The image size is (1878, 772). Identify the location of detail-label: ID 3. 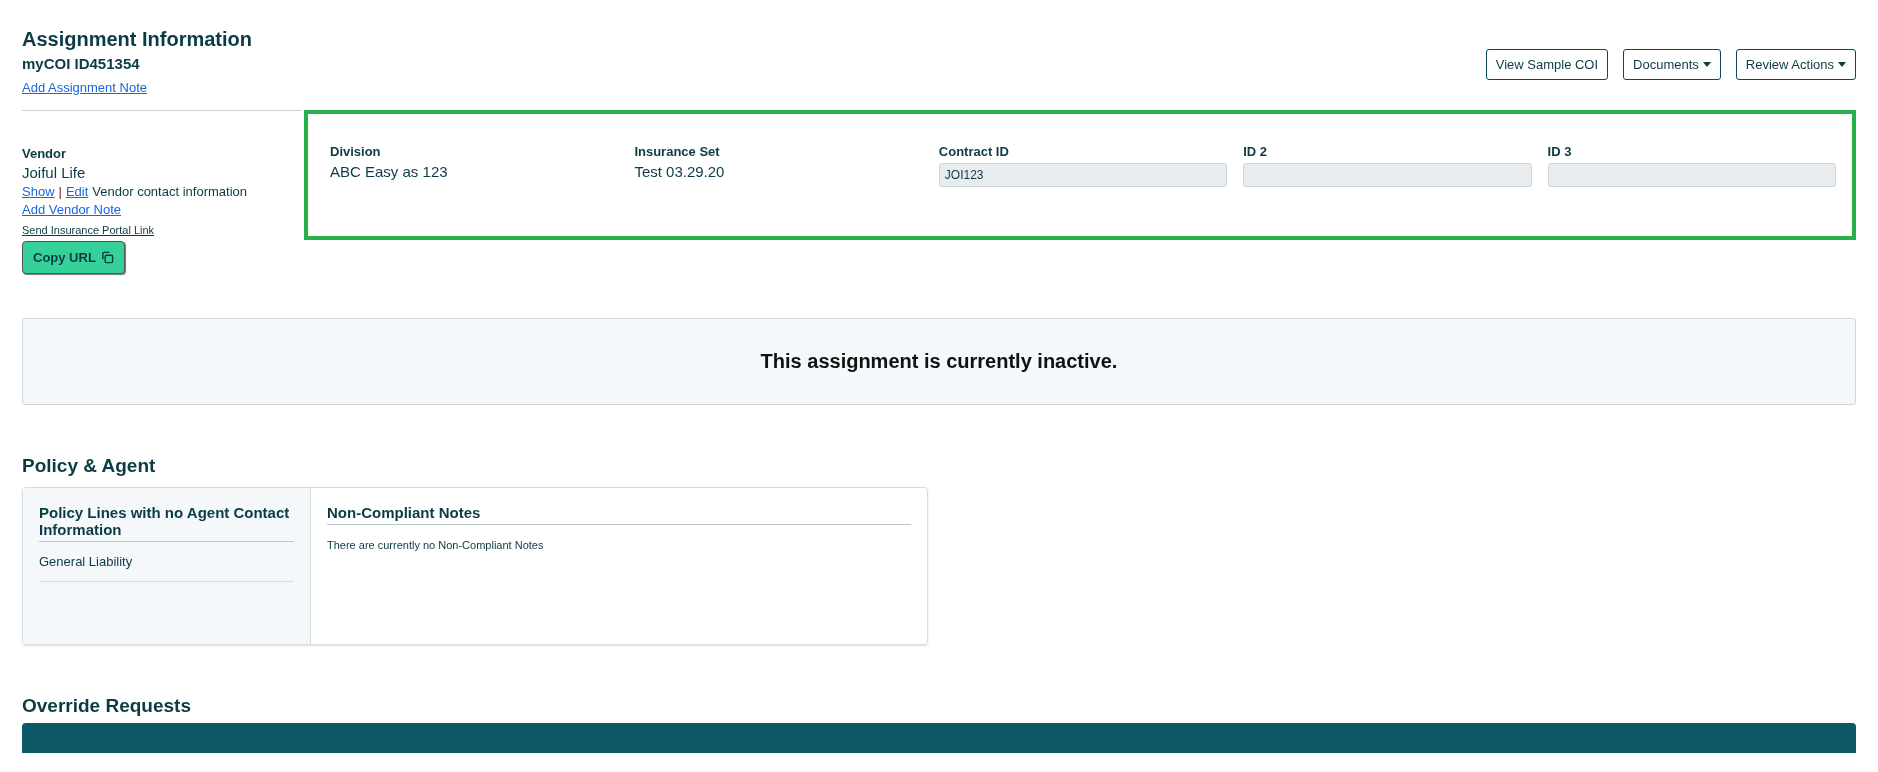
(1560, 151).